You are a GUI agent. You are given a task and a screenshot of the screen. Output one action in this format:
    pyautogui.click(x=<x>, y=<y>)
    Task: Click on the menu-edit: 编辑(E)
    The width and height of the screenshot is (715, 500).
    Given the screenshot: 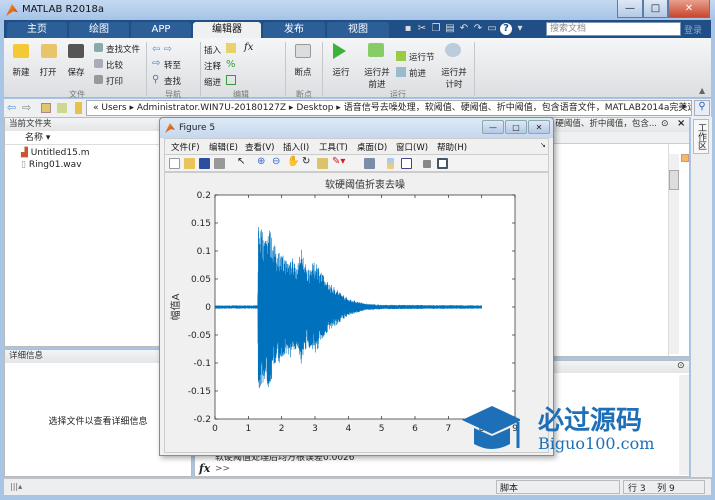 What is the action you would take?
    pyautogui.click(x=223, y=147)
    